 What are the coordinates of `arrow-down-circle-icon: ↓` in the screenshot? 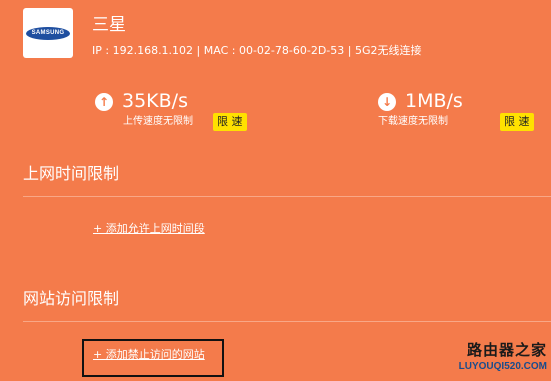 It's located at (387, 102).